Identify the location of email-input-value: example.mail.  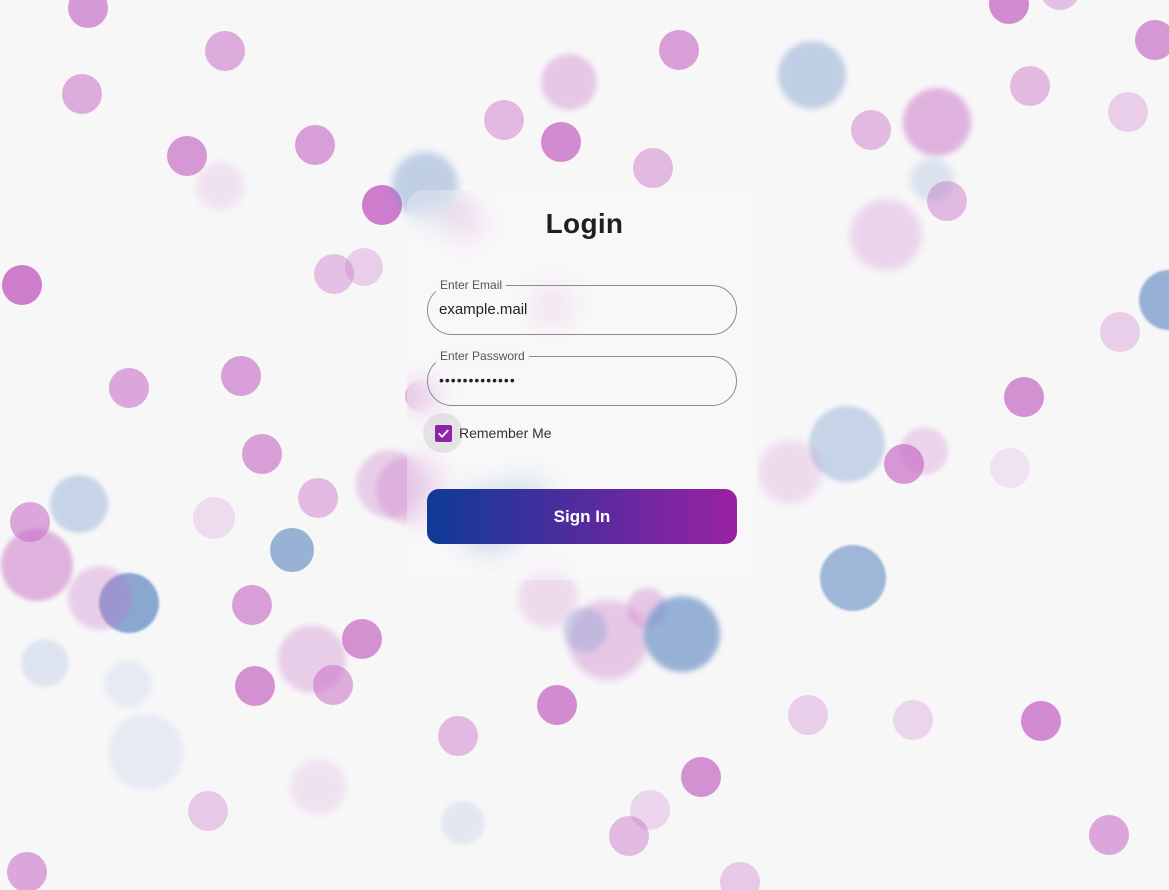
(483, 309).